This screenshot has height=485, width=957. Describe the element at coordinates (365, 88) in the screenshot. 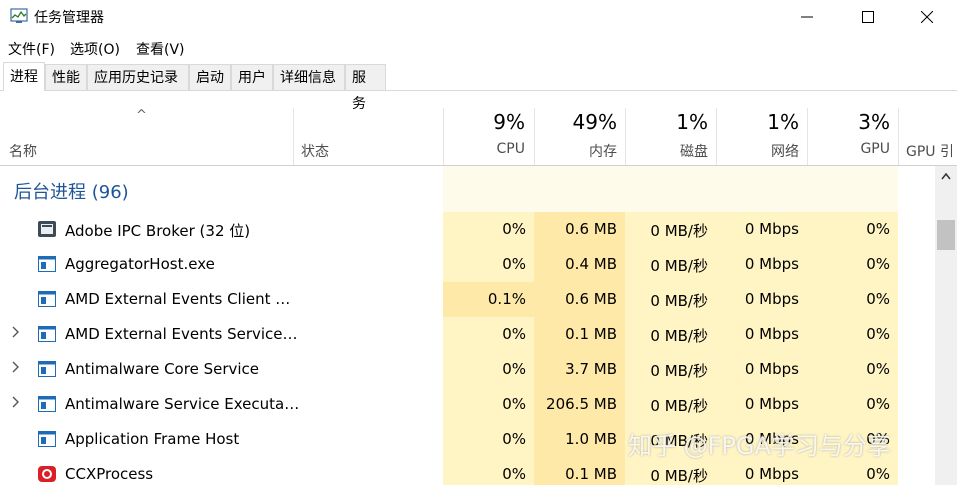

I see `tab-services: 服务` at that location.